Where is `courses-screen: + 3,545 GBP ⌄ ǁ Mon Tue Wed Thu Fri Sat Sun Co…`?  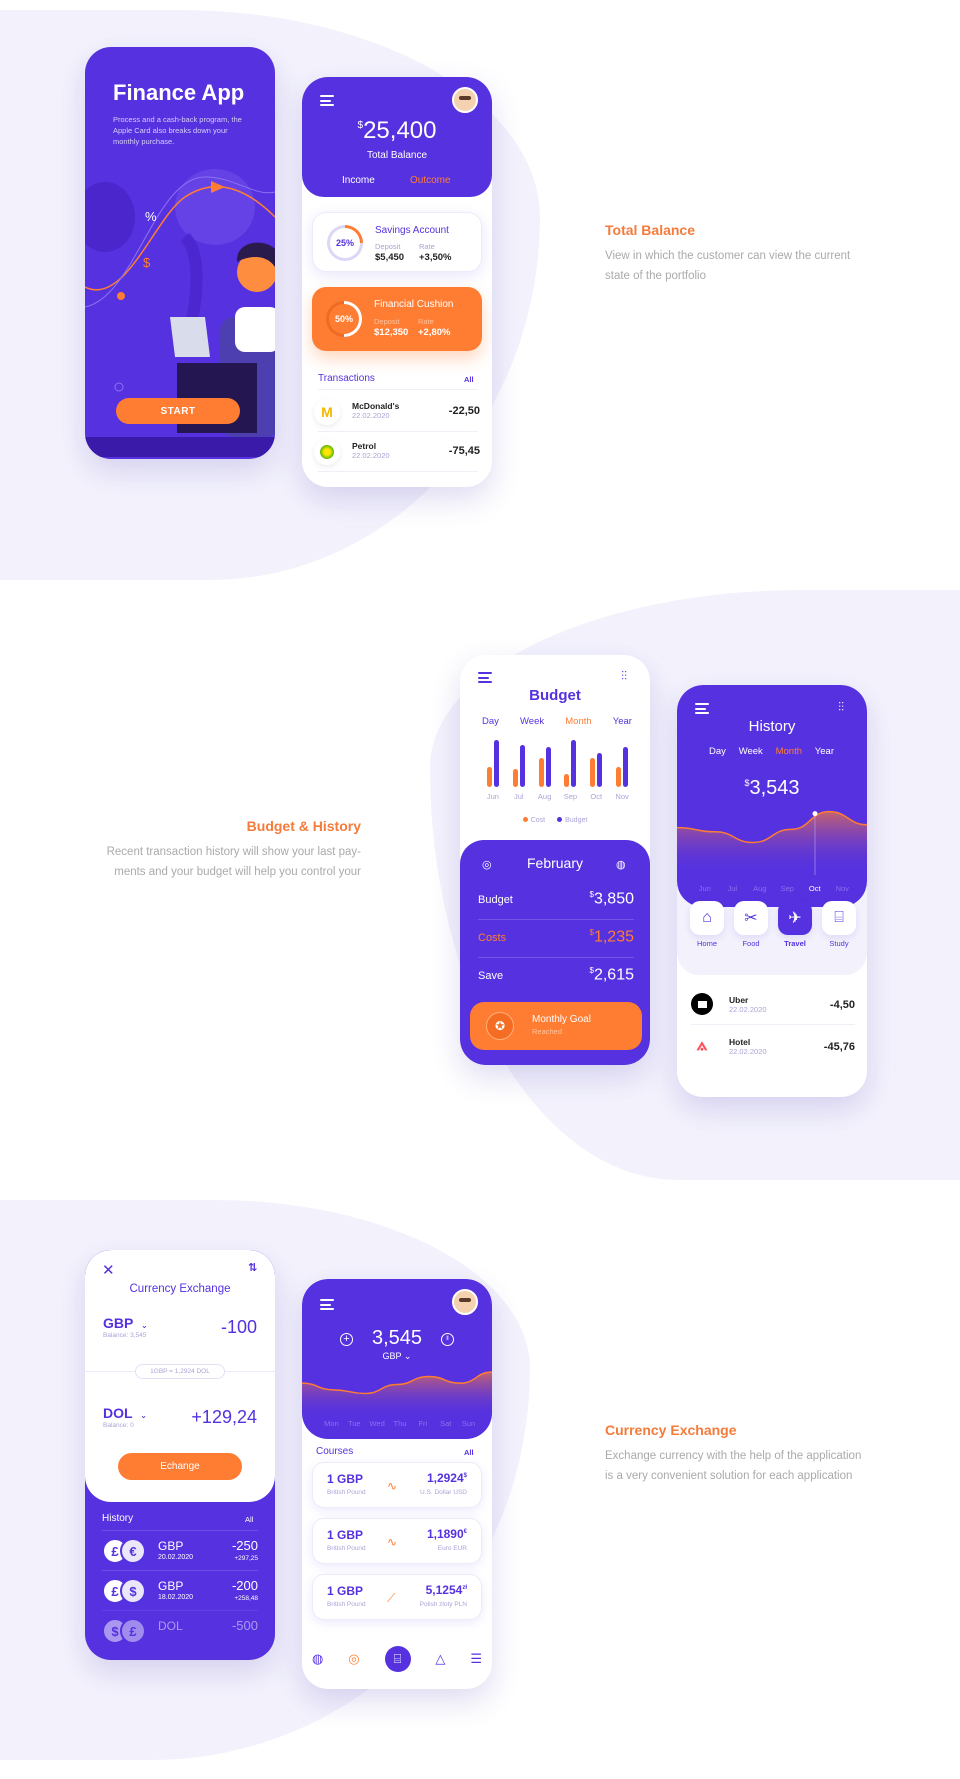 courses-screen: + 3,545 GBP ⌄ ǁ Mon Tue Wed Thu Fri Sat Sun Co… is located at coordinates (397, 1484).